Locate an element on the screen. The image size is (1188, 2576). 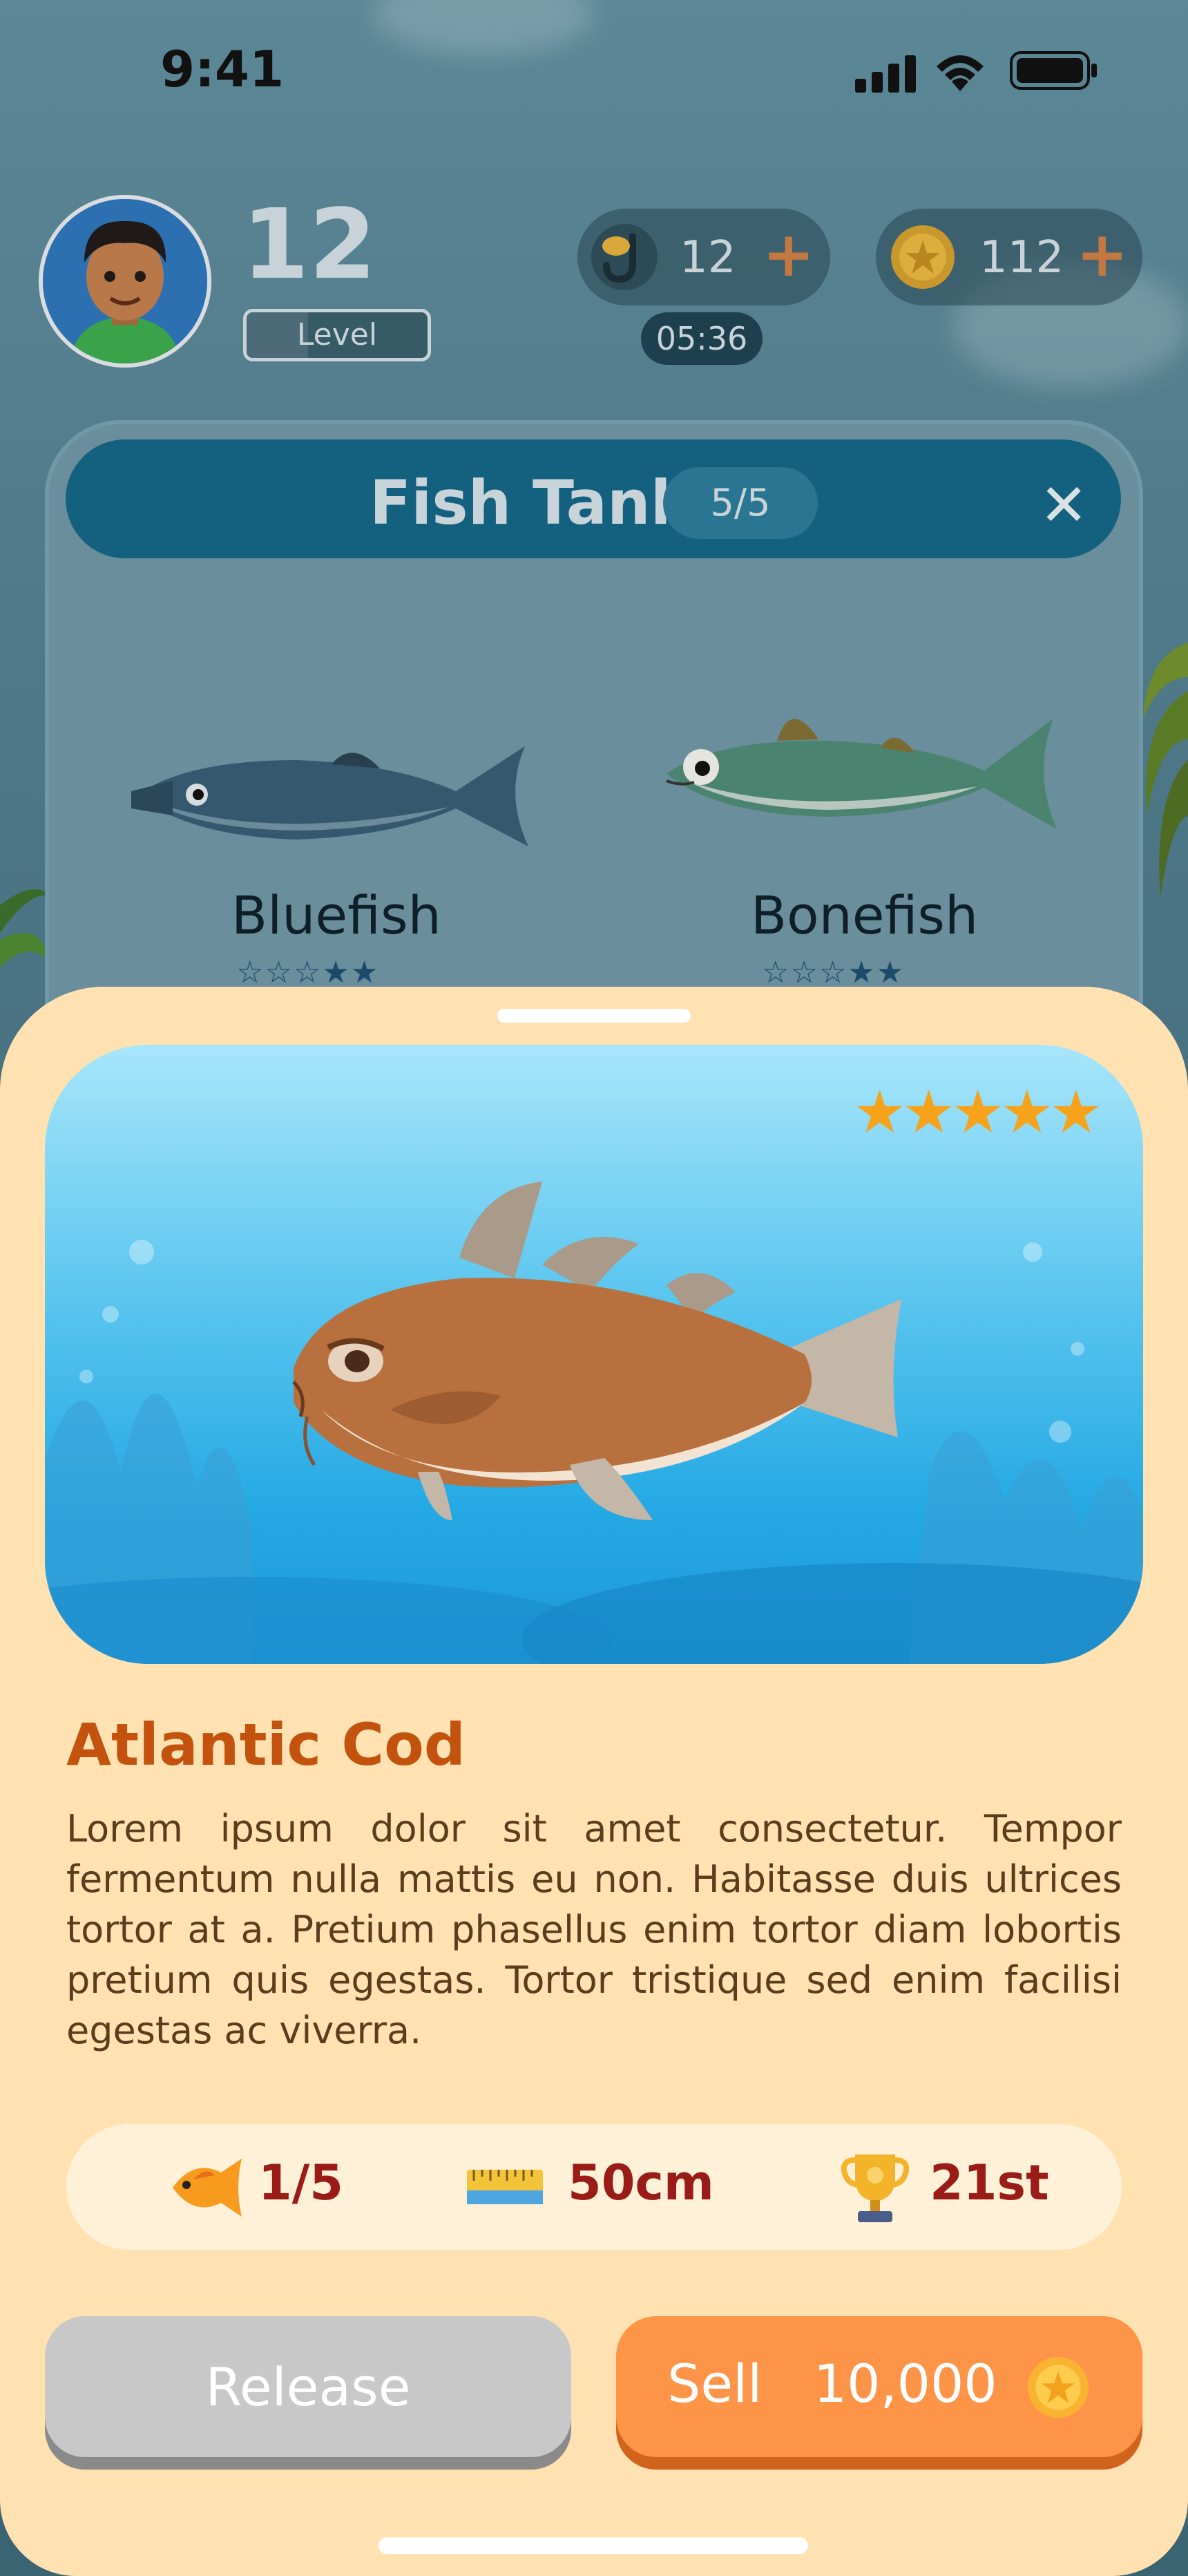
status-time: 9:41 is located at coordinates (223, 69).